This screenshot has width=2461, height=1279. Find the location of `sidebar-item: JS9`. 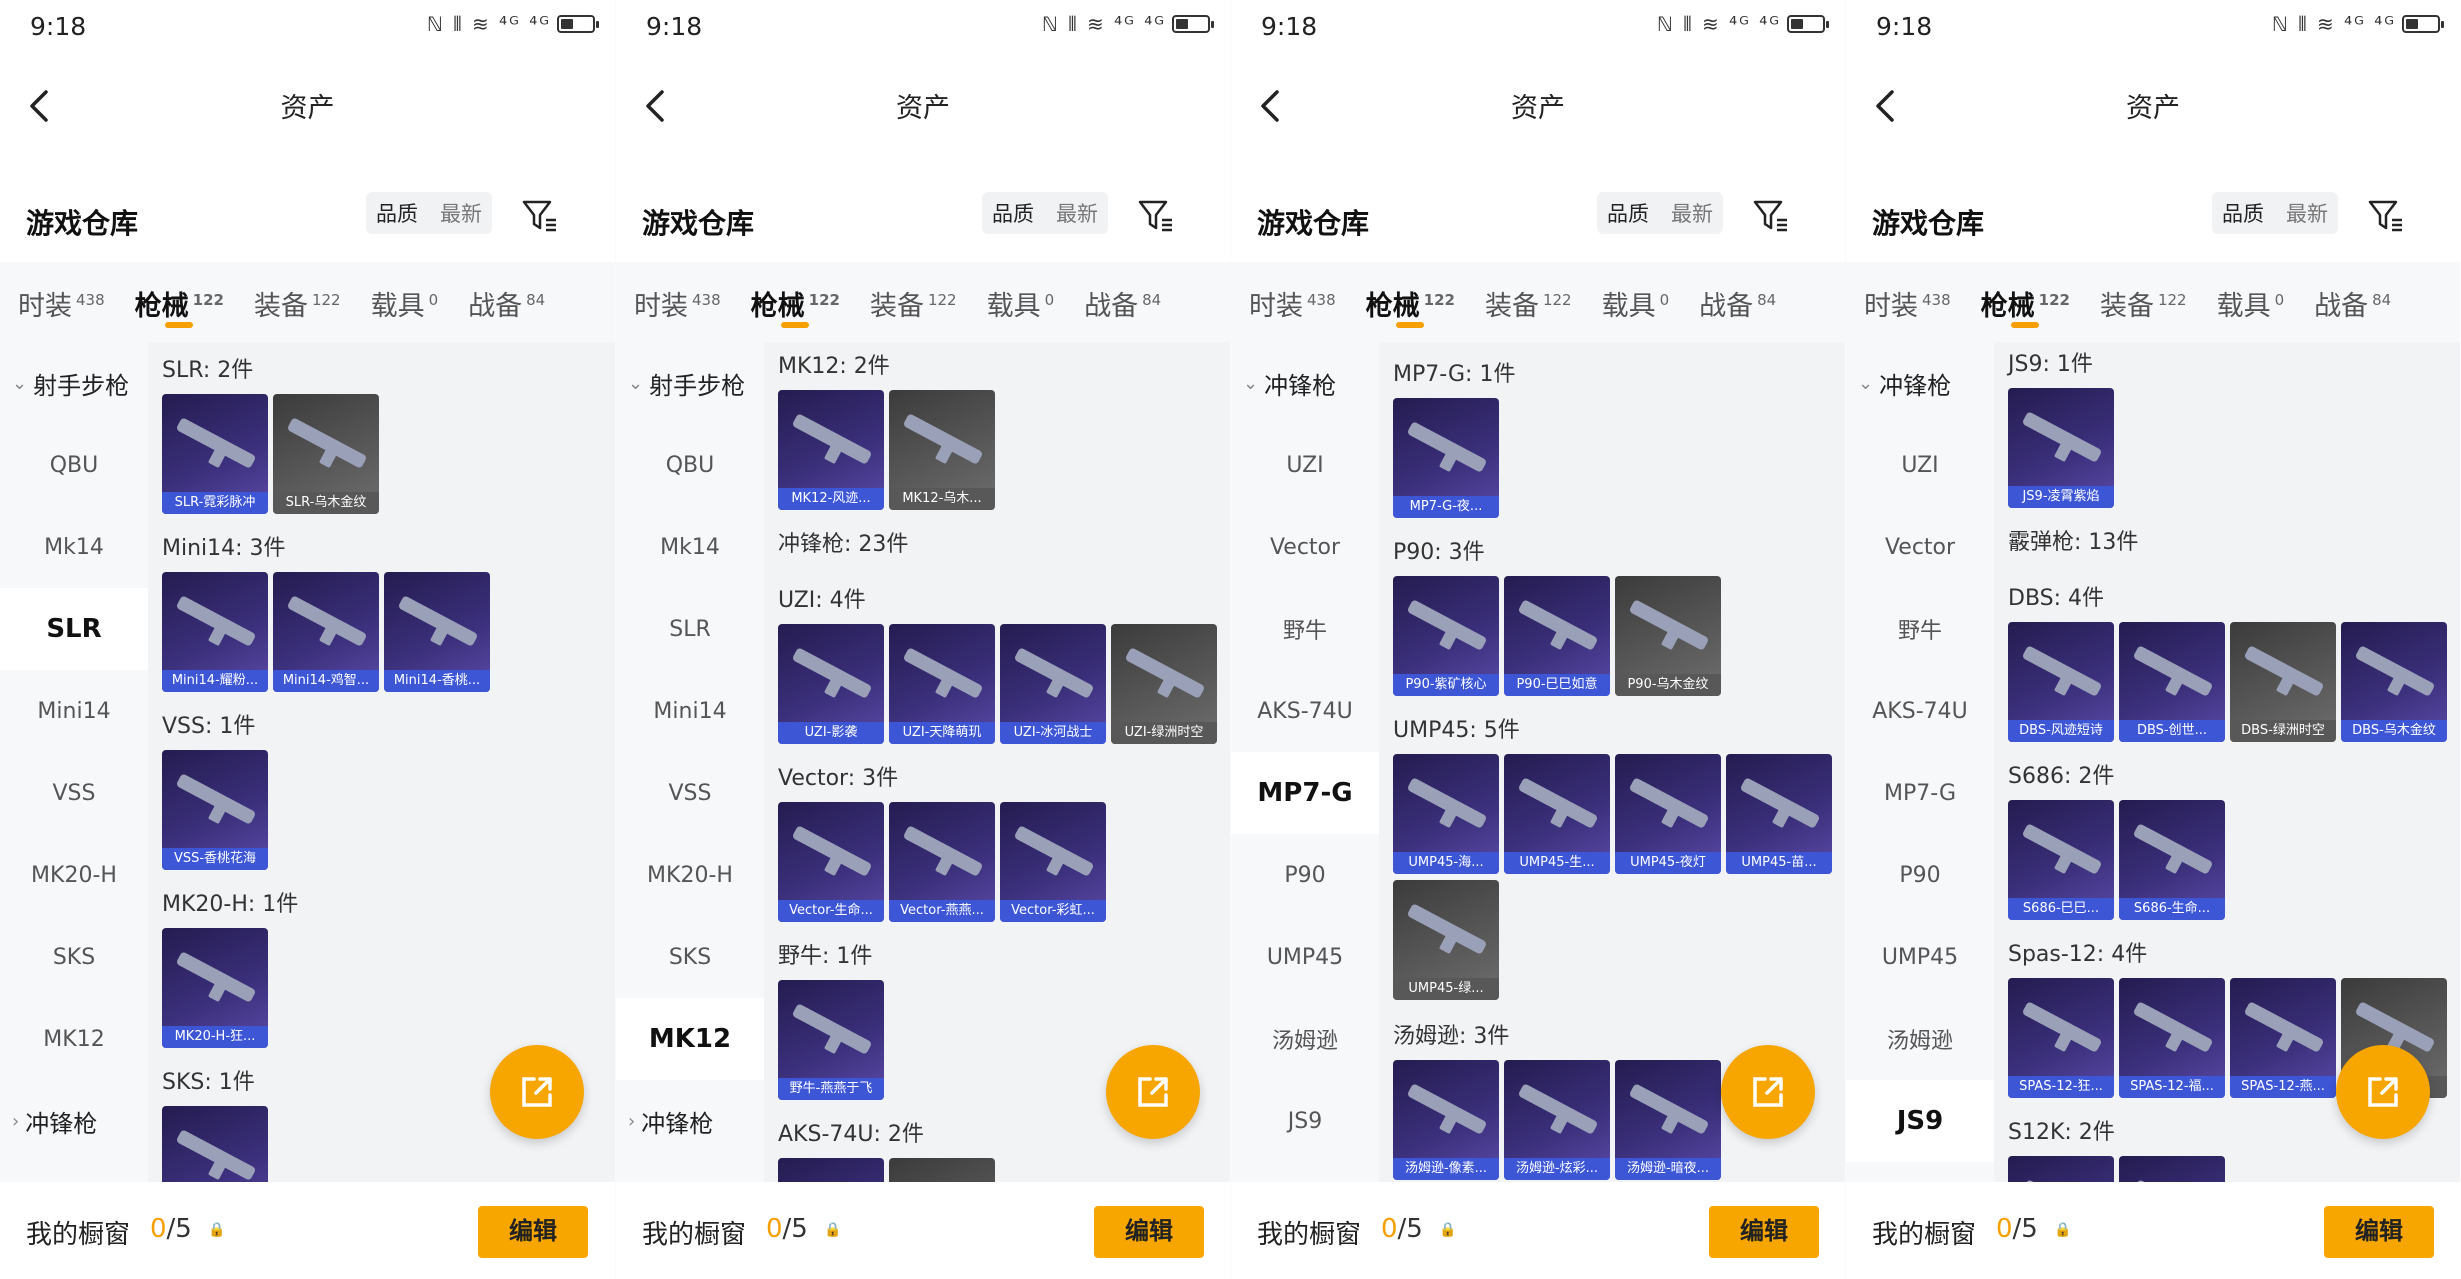

sidebar-item: JS9 is located at coordinates (1920, 1121).